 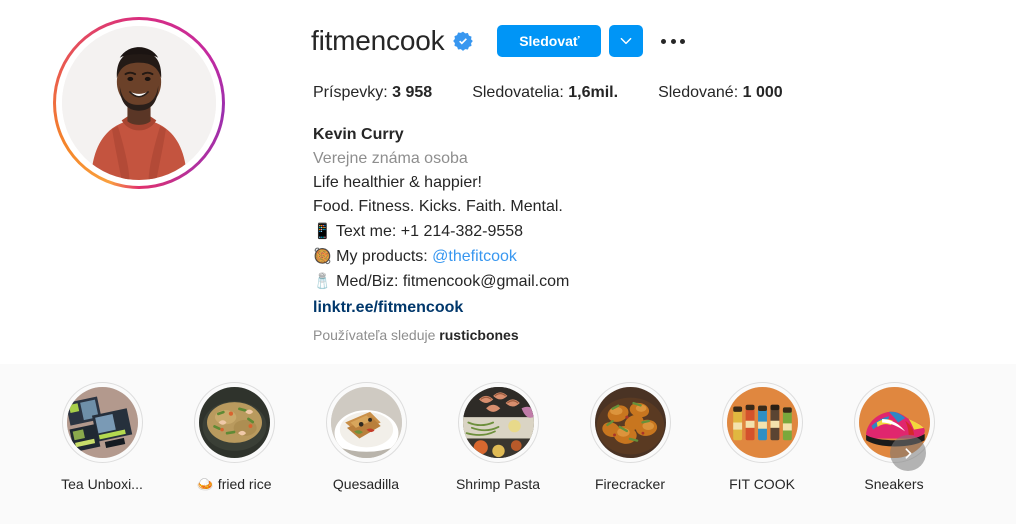 I want to click on stat-followers-value: 1,6mil., so click(x=593, y=92).